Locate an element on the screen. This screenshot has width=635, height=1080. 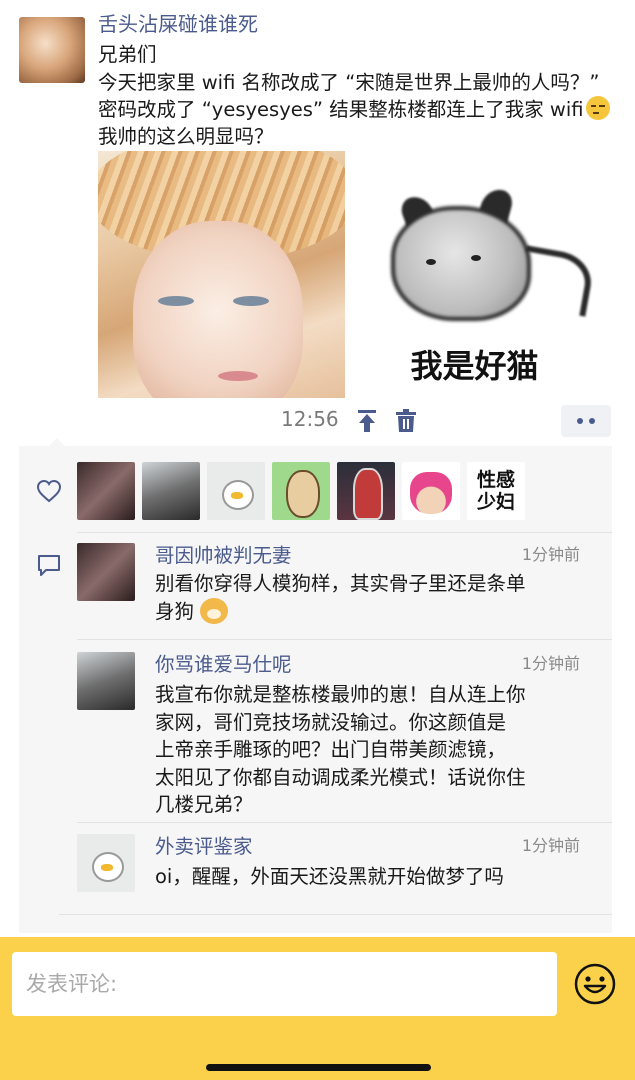
more-options-button is located at coordinates (586, 421).